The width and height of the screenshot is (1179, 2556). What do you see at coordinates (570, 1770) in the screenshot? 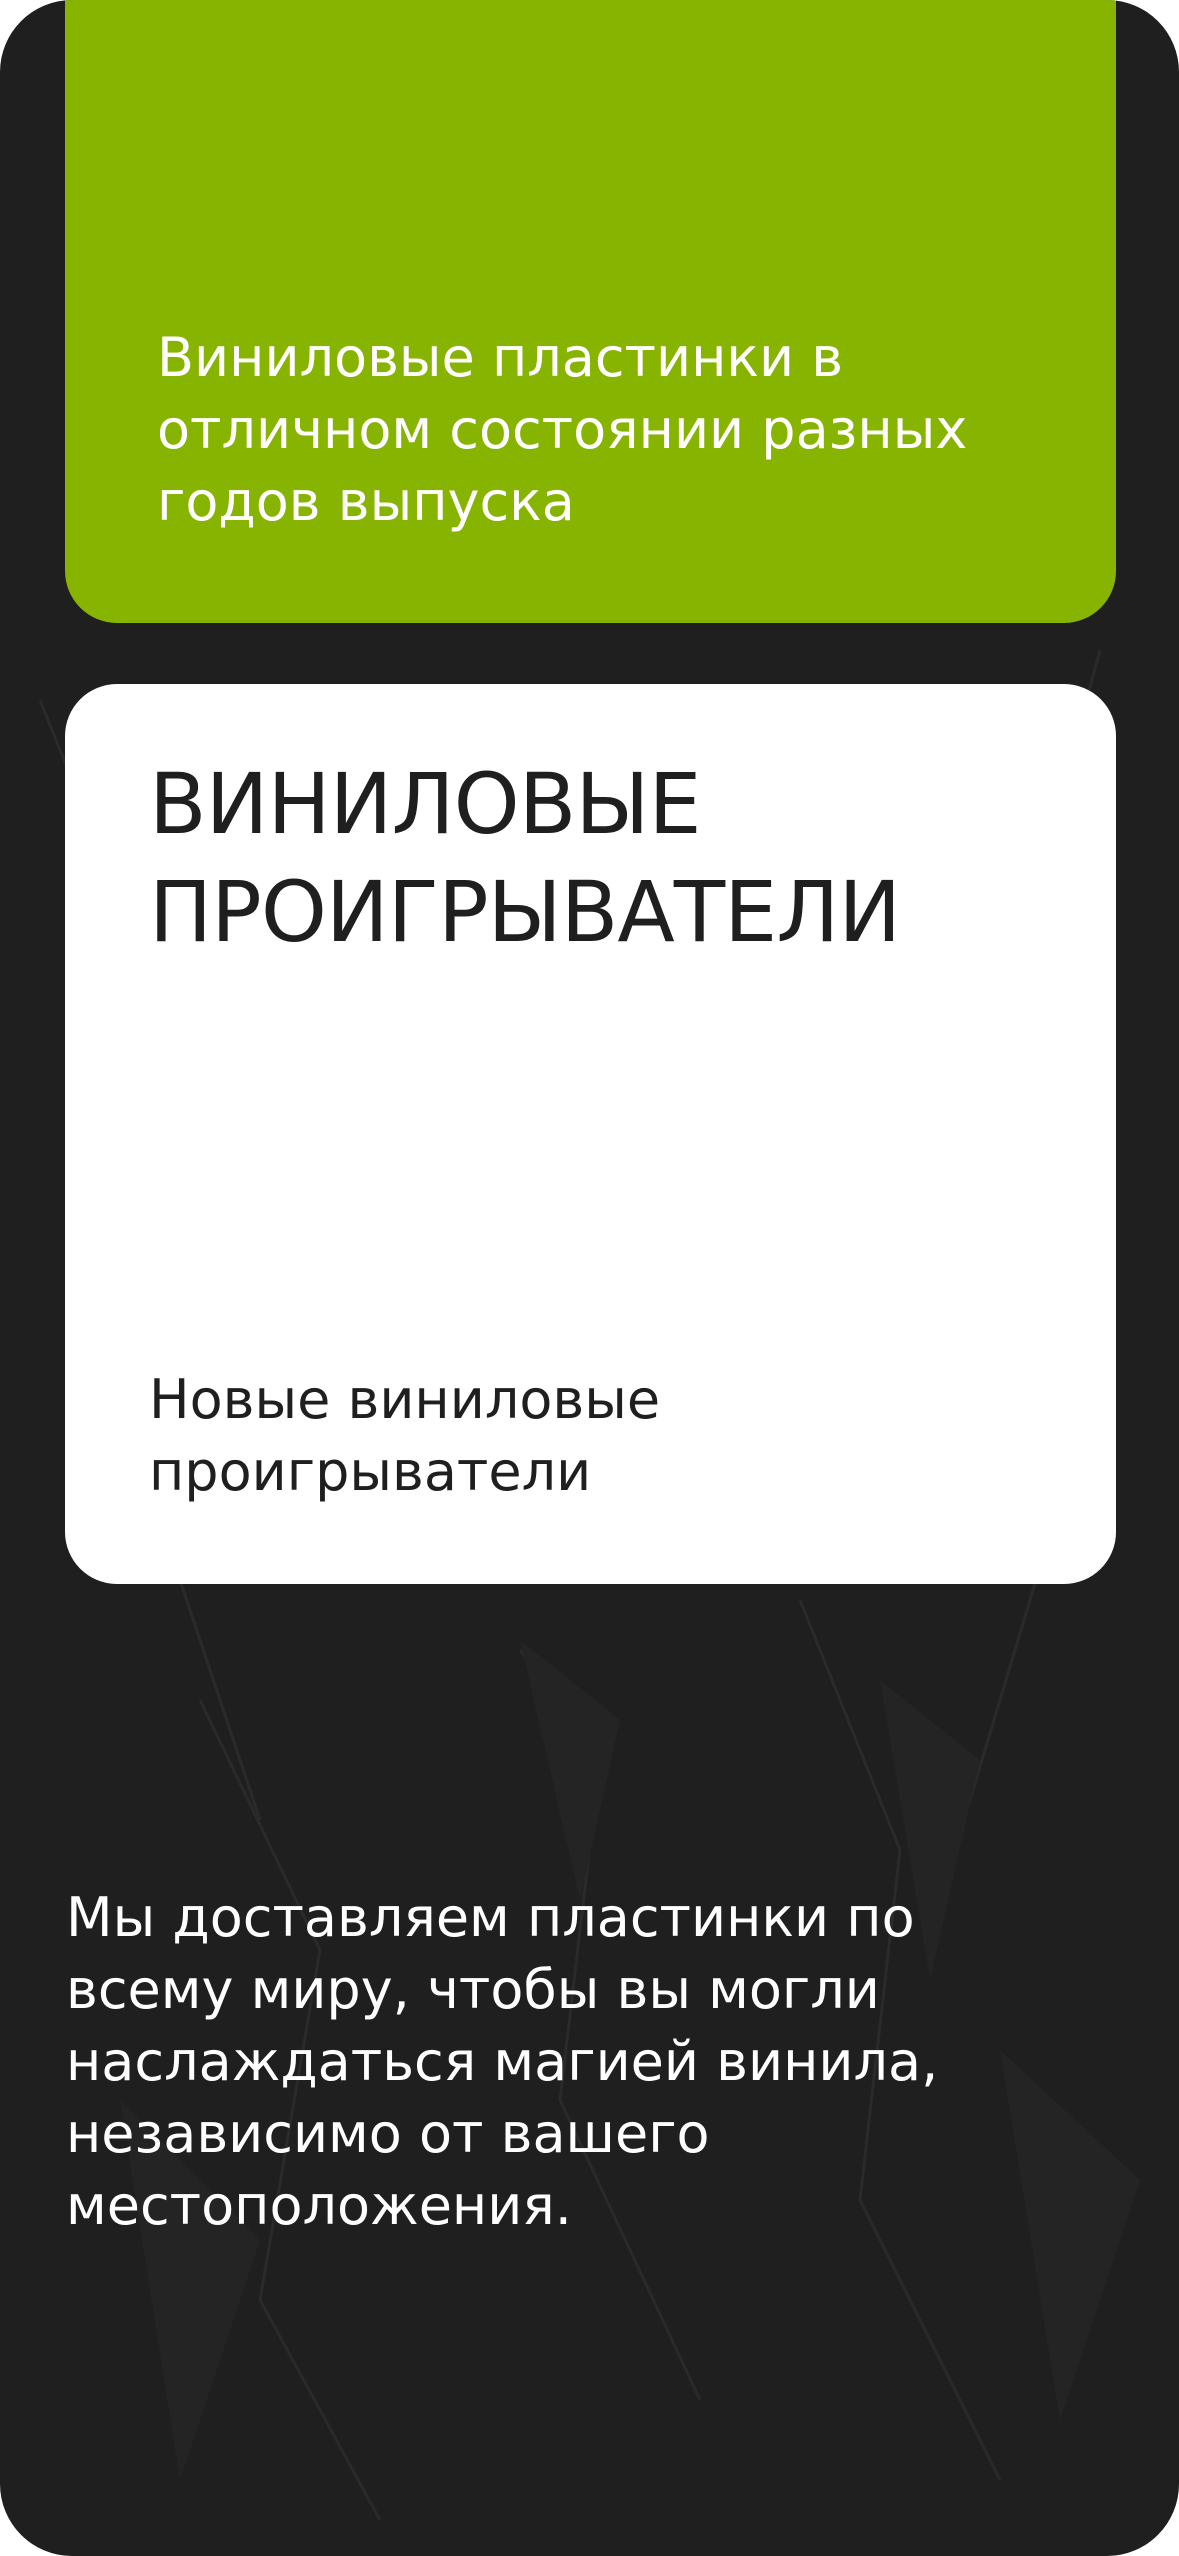
I see `texture-facet` at bounding box center [570, 1770].